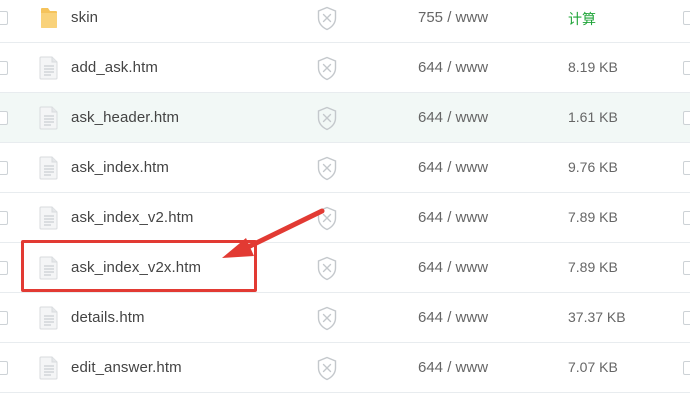  What do you see at coordinates (345, 68) in the screenshot?
I see `table-row: add_ask.htm 644 / www 8.19 KB` at bounding box center [345, 68].